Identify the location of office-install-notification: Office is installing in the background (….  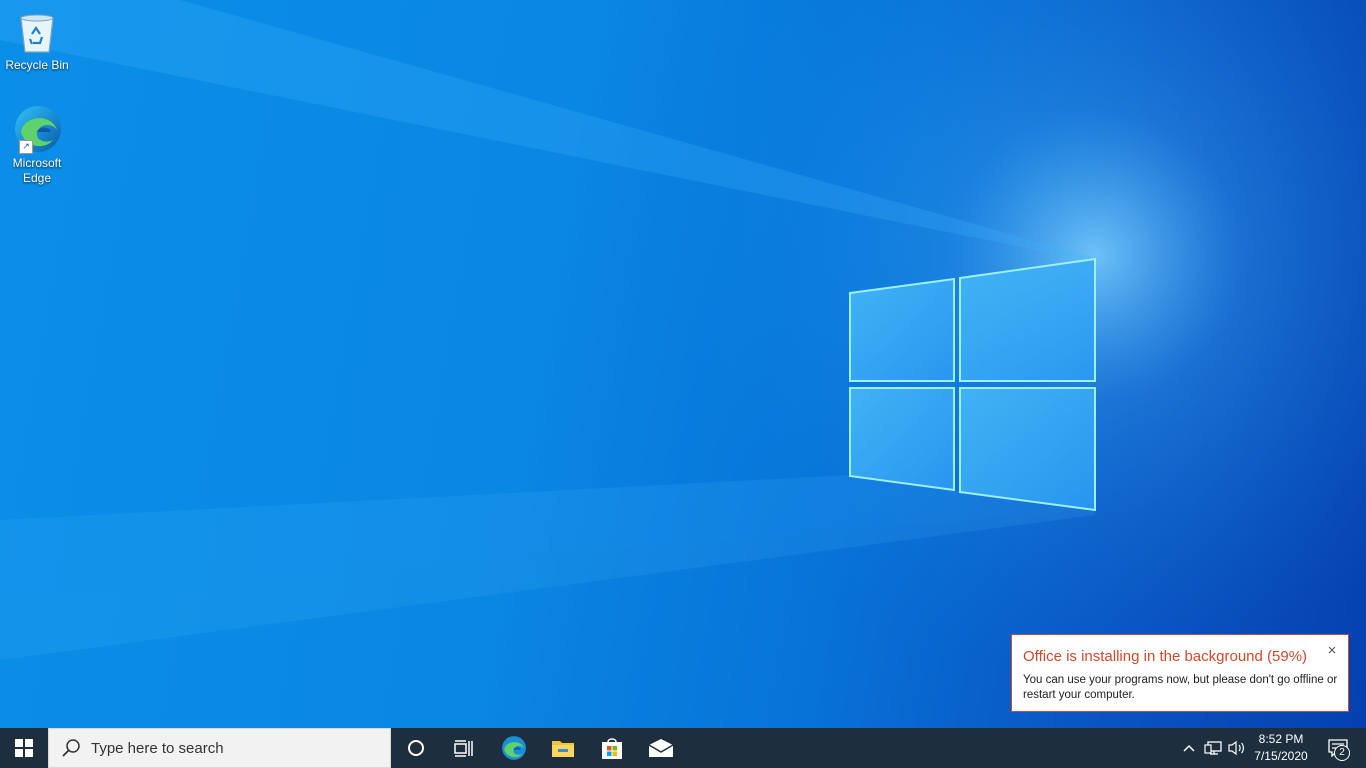
(1180, 673).